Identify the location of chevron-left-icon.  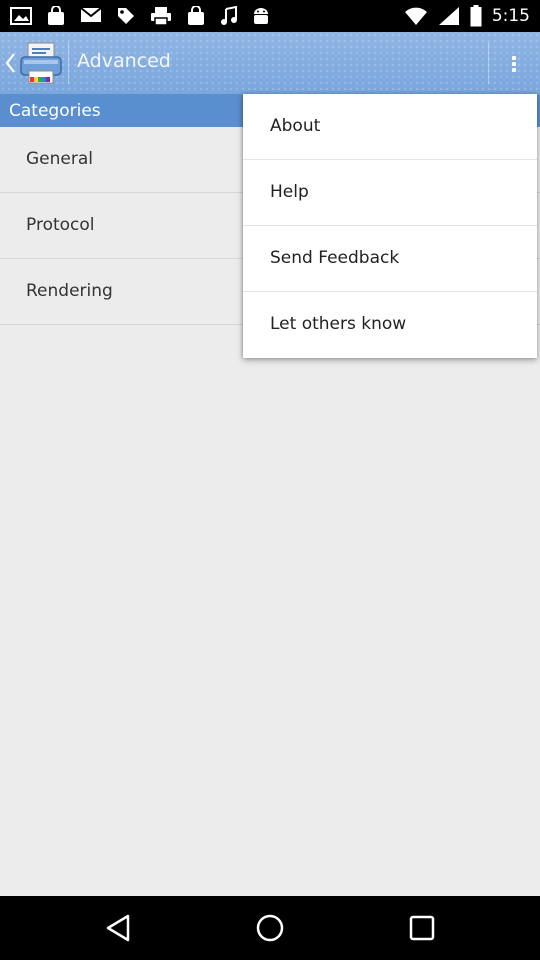
(10, 63).